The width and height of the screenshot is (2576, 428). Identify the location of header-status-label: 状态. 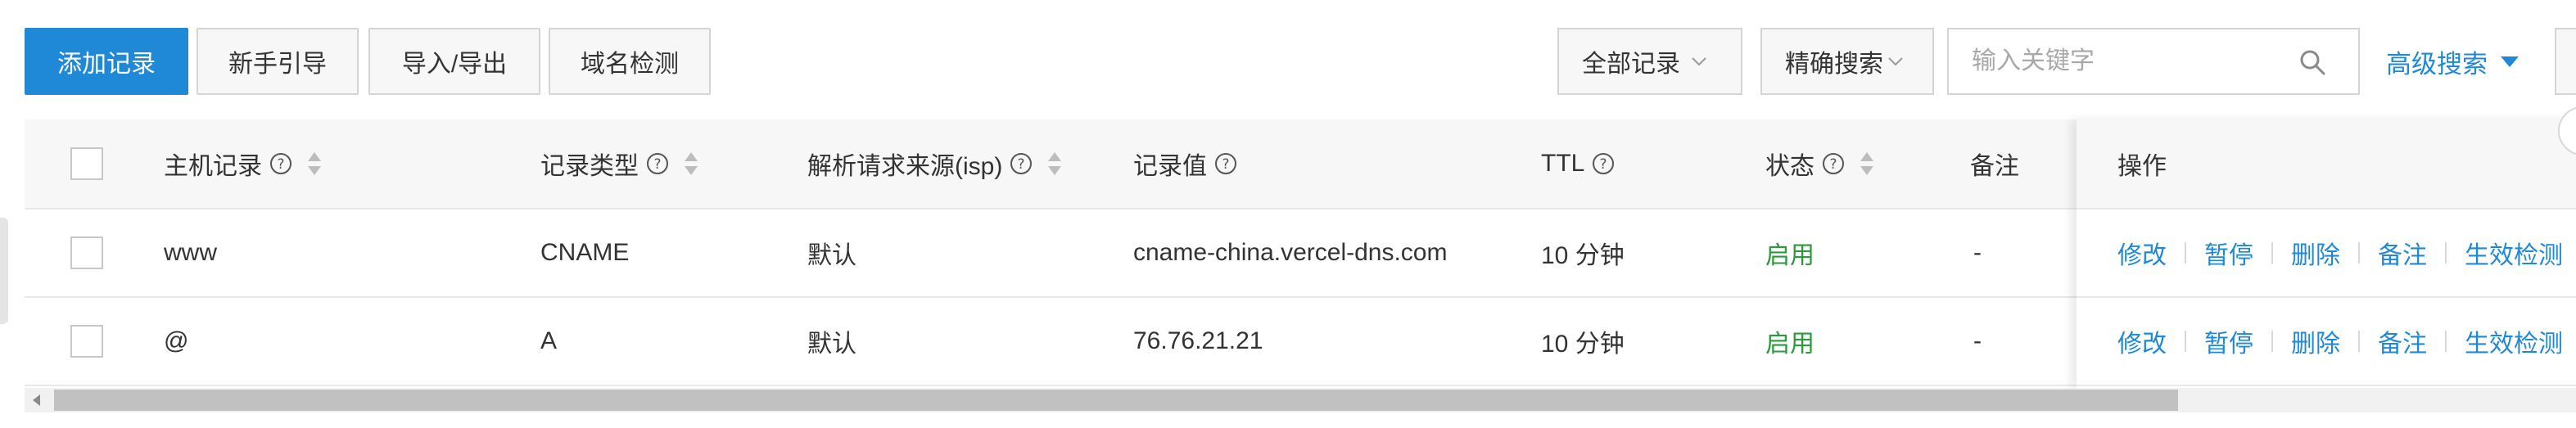
(1789, 166).